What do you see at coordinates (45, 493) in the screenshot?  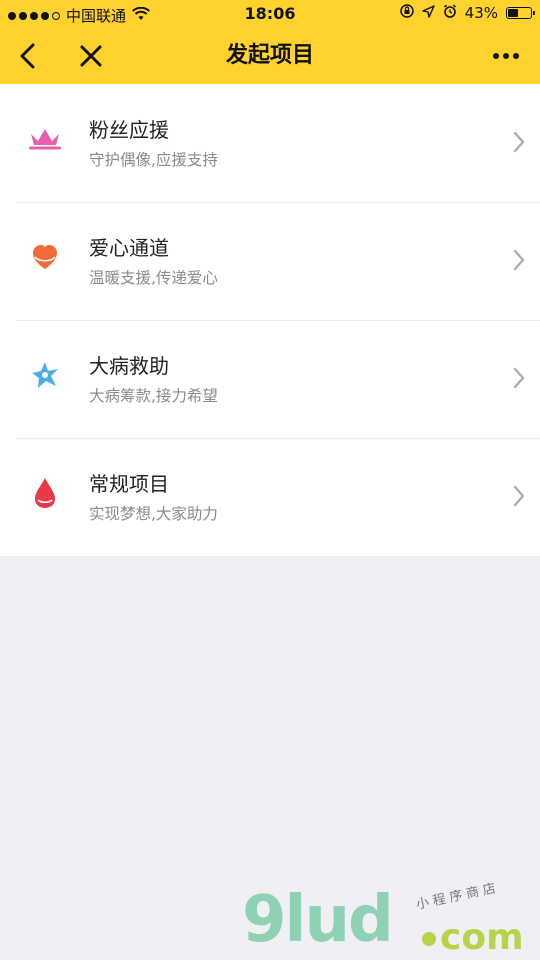 I see `drop-icon` at bounding box center [45, 493].